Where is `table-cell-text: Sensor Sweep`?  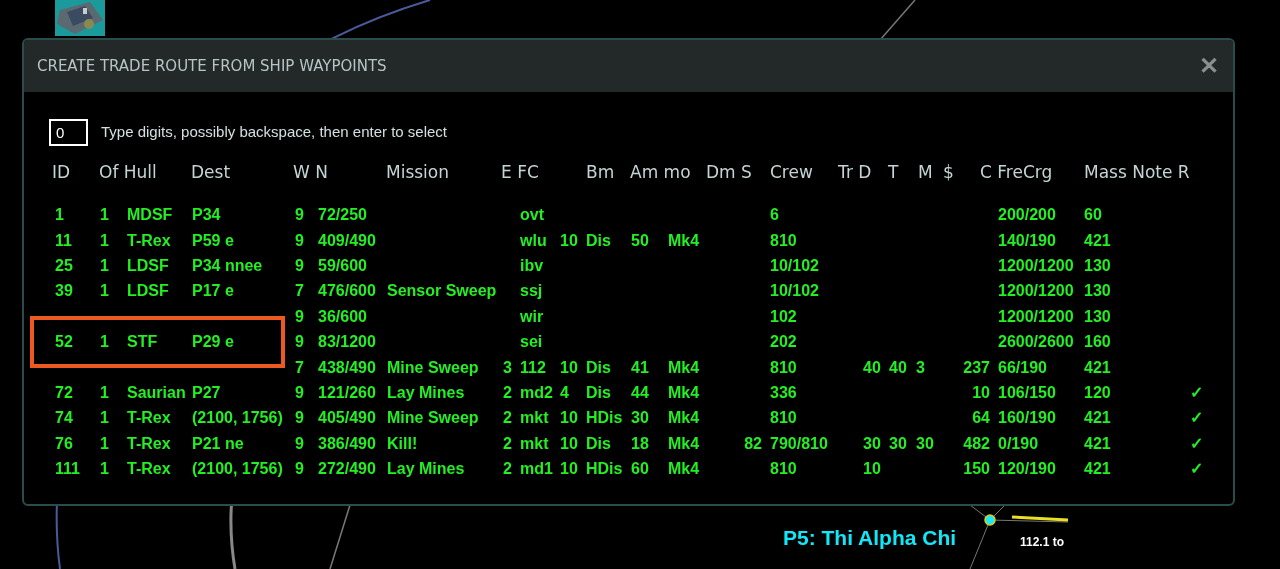
table-cell-text: Sensor Sweep is located at coordinates (442, 291).